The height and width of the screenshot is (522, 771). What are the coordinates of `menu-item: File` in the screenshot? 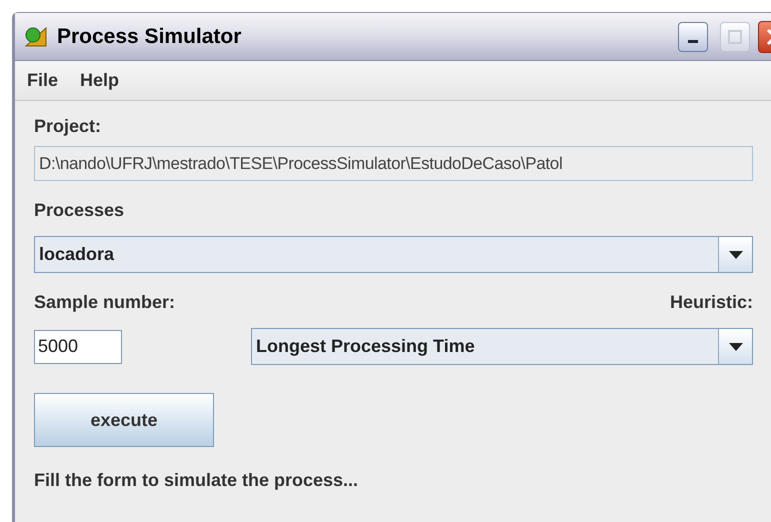 It's located at (42, 80).